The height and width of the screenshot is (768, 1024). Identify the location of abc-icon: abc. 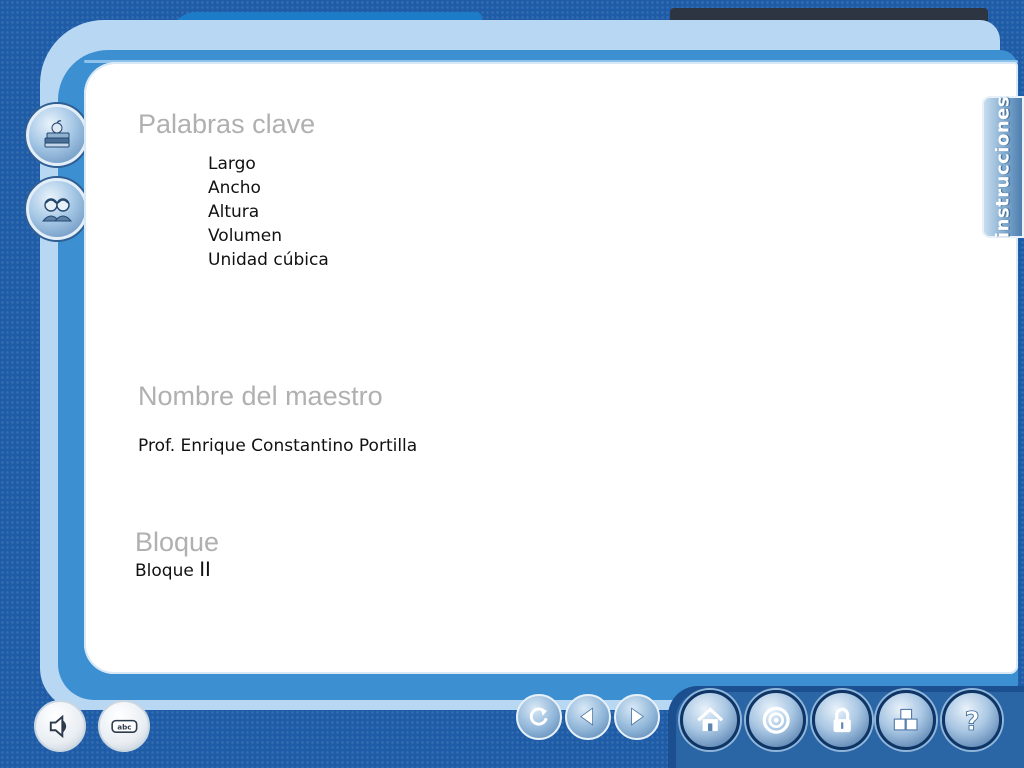
(124, 726).